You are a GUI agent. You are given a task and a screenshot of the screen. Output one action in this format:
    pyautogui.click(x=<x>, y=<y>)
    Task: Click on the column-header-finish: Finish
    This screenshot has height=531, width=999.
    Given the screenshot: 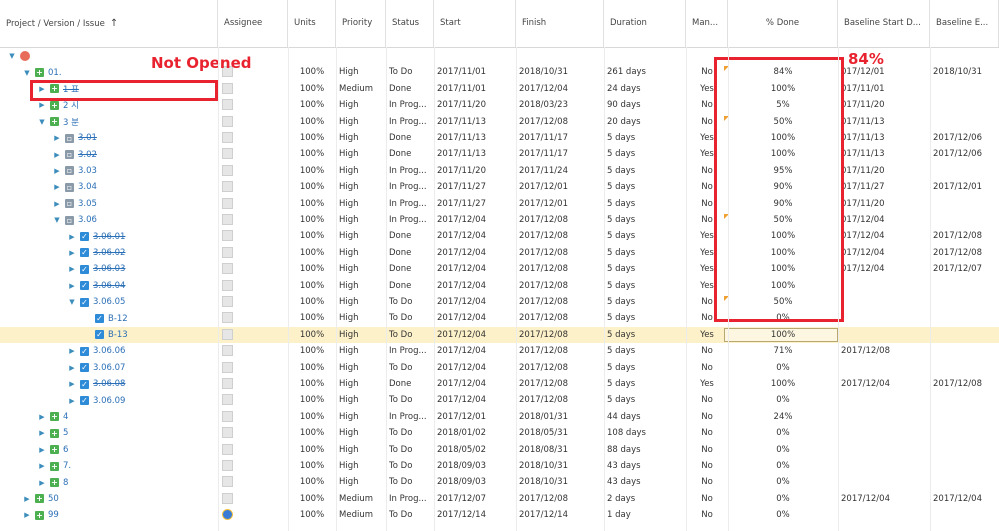 What is the action you would take?
    pyautogui.click(x=560, y=23)
    